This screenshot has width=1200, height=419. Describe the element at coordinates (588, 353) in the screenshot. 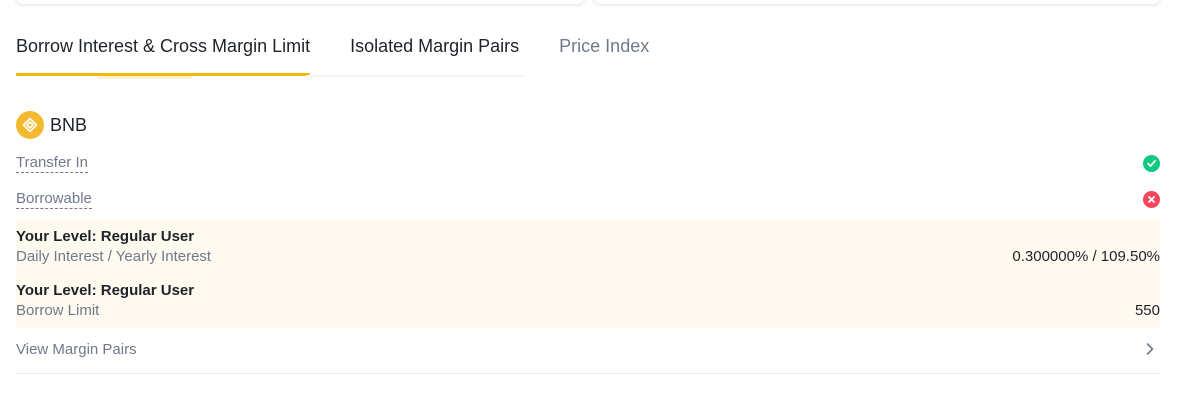

I see `view-margin-pairs-link: View Margin Pairs` at that location.